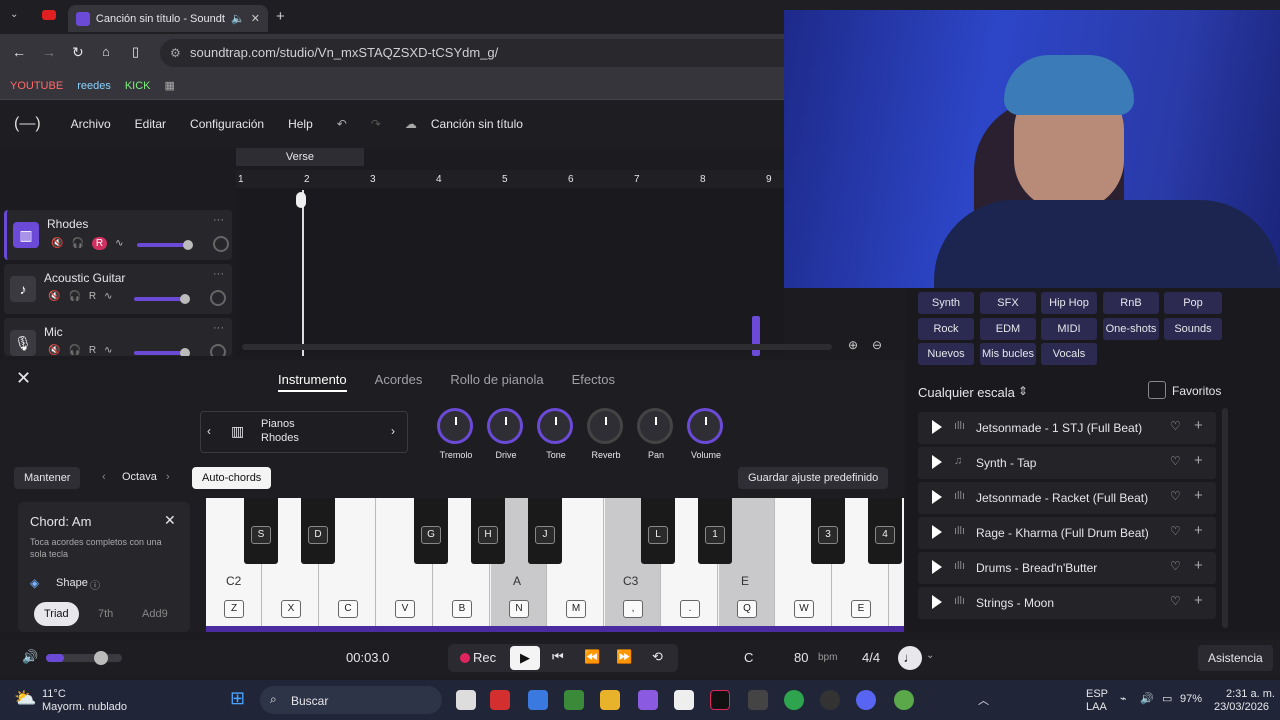  Describe the element at coordinates (648, 700) in the screenshot. I see `copilot-icon` at that location.